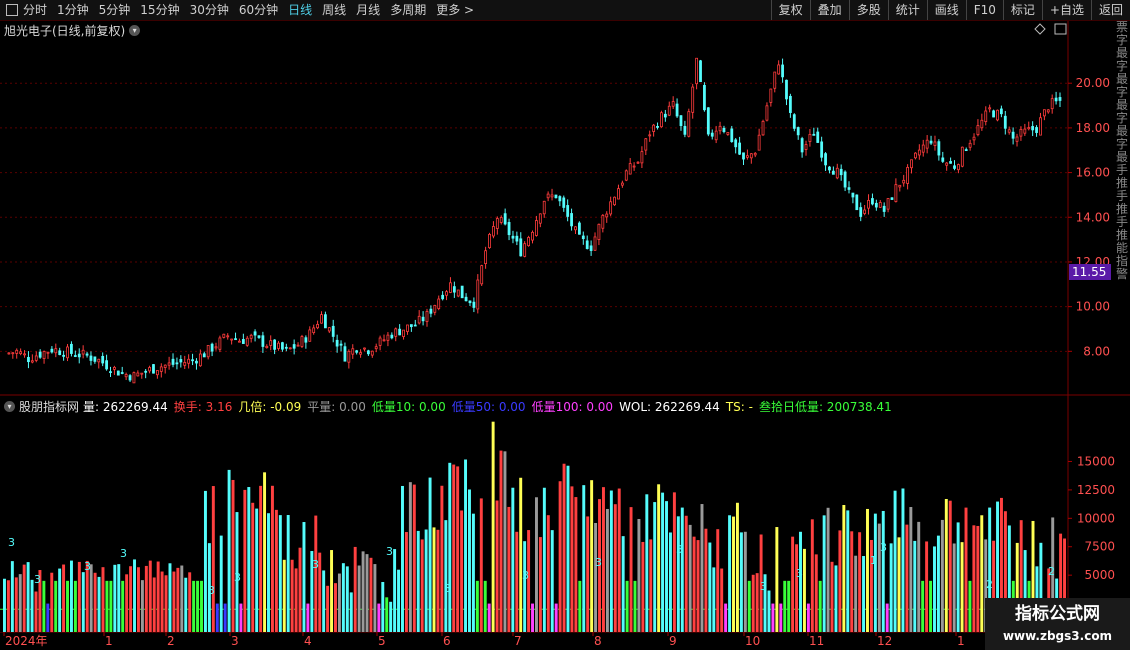 The width and height of the screenshot is (1130, 650). Describe the element at coordinates (26, 641) in the screenshot. I see `date-tick-label-0: 2024年` at that location.